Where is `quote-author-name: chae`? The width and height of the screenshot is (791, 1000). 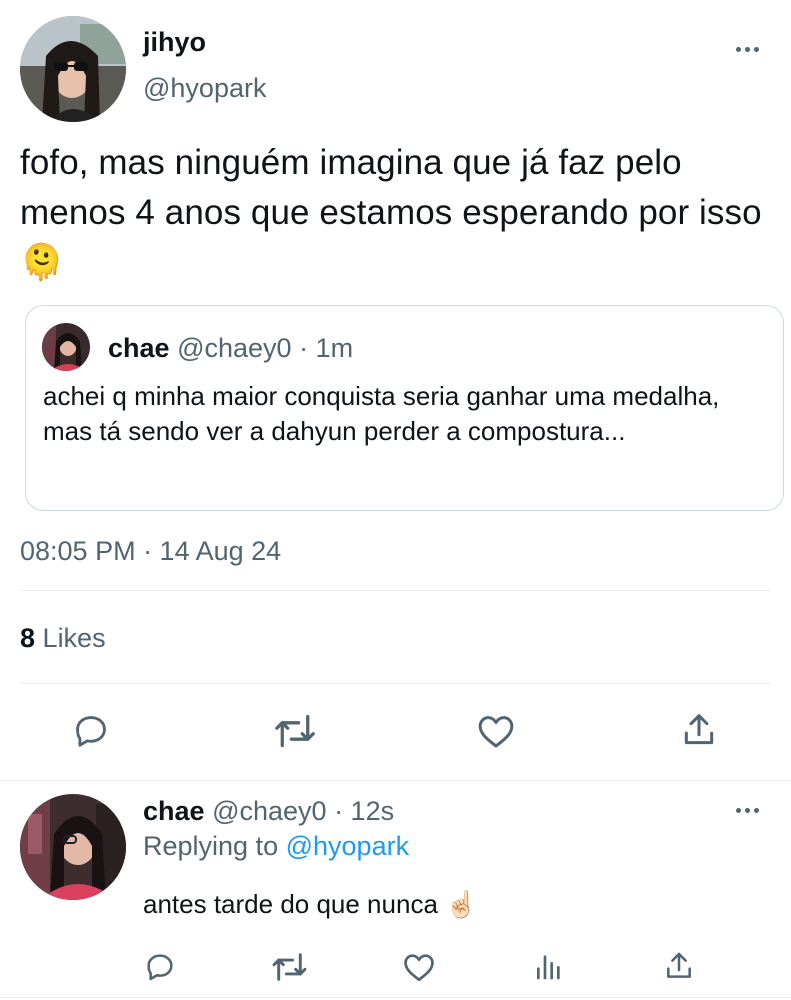
quote-author-name: chae is located at coordinates (139, 348).